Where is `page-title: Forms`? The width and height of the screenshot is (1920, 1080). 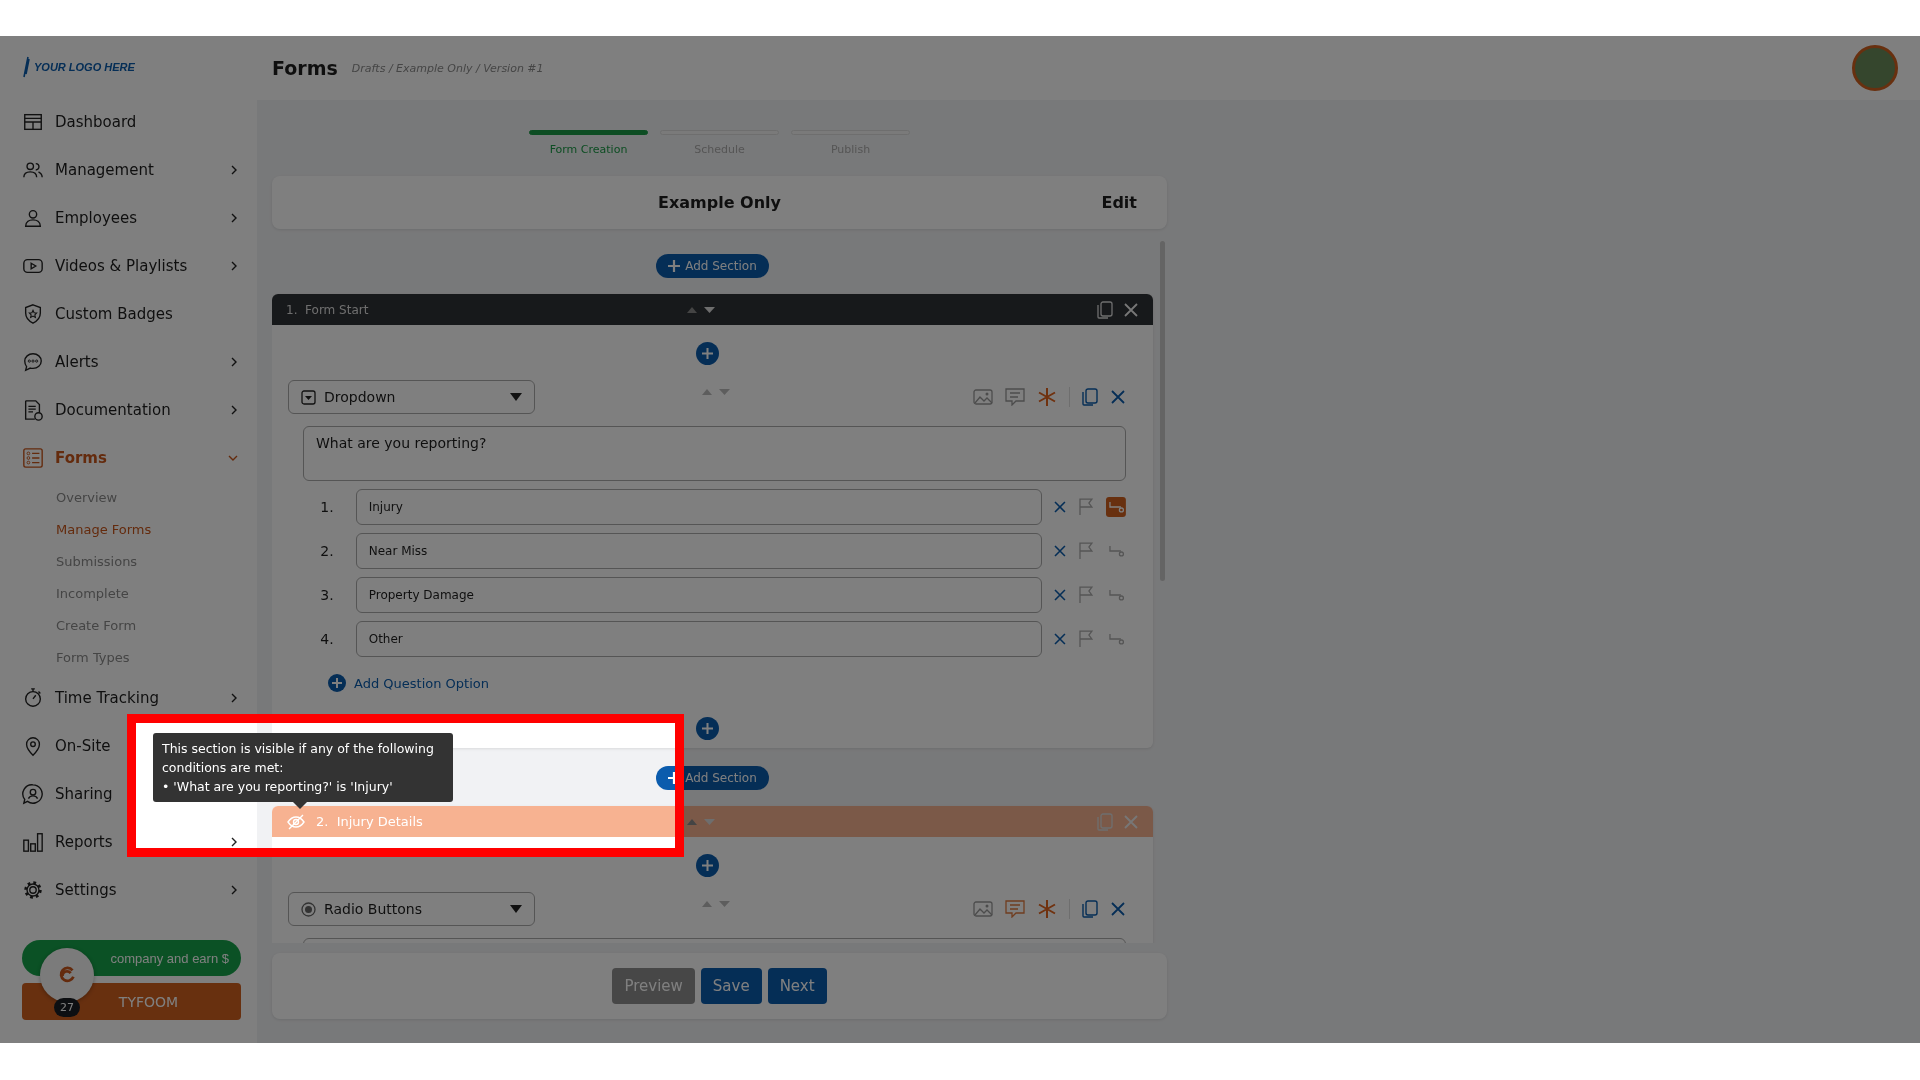
page-title: Forms is located at coordinates (305, 68).